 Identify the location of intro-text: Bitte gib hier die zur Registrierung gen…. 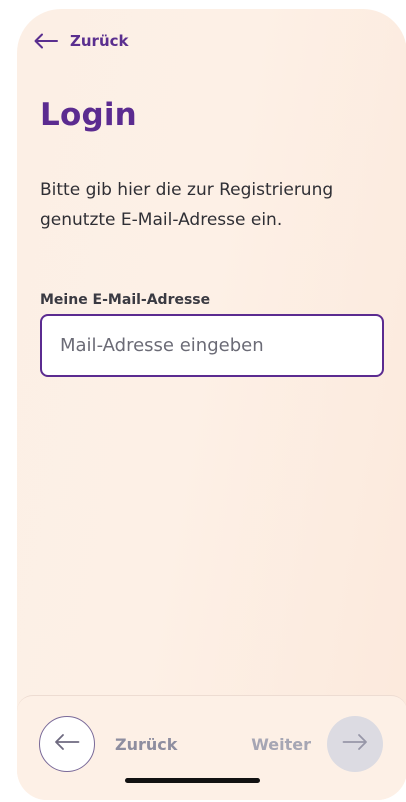
(187, 205).